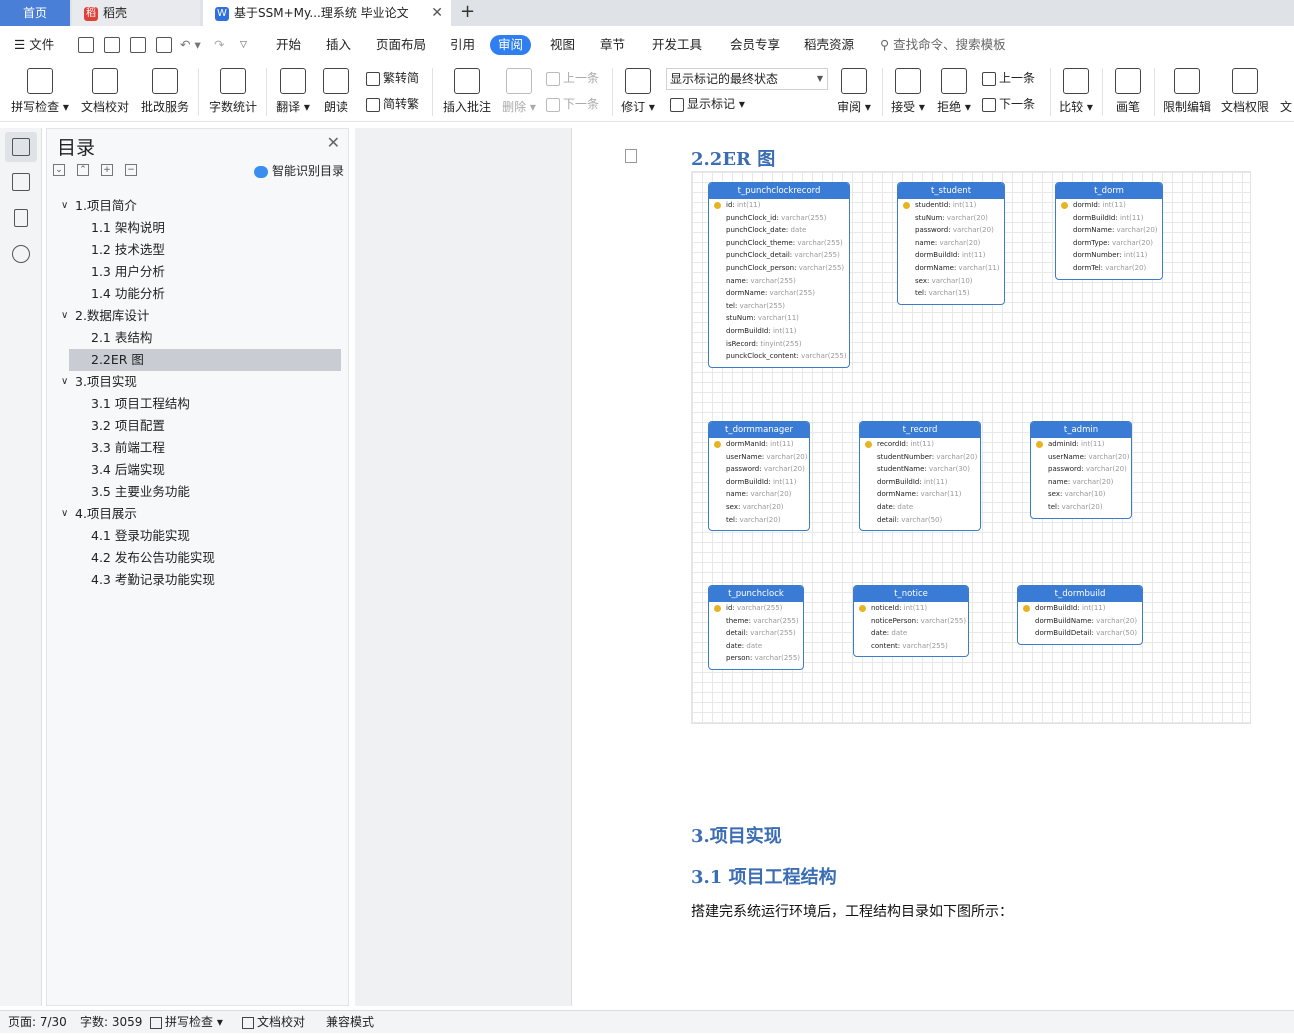 Image resolution: width=1294 pixels, height=1034 pixels. I want to click on smart-toc-label: 智能识别目录, so click(307, 171).